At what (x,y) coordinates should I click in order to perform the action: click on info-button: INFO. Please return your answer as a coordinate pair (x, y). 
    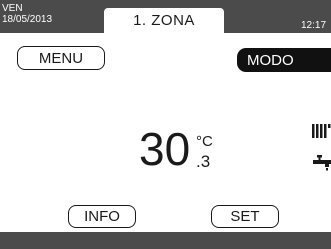
    Looking at the image, I should click on (102, 216).